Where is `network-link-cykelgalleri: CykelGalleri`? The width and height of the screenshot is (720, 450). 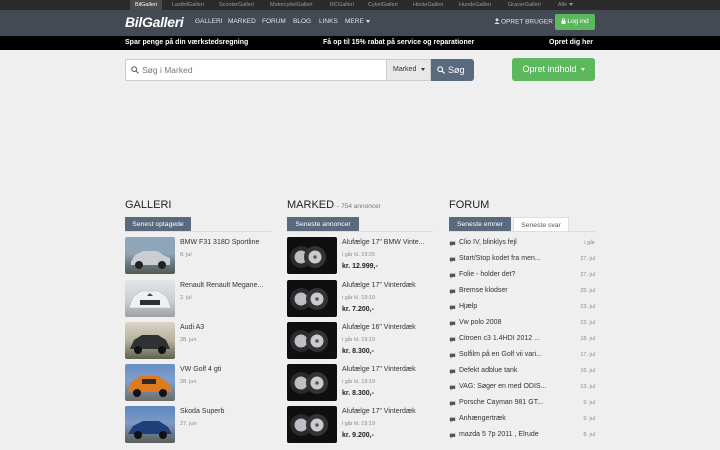
network-link-cykelgalleri: CykelGalleri is located at coordinates (383, 5).